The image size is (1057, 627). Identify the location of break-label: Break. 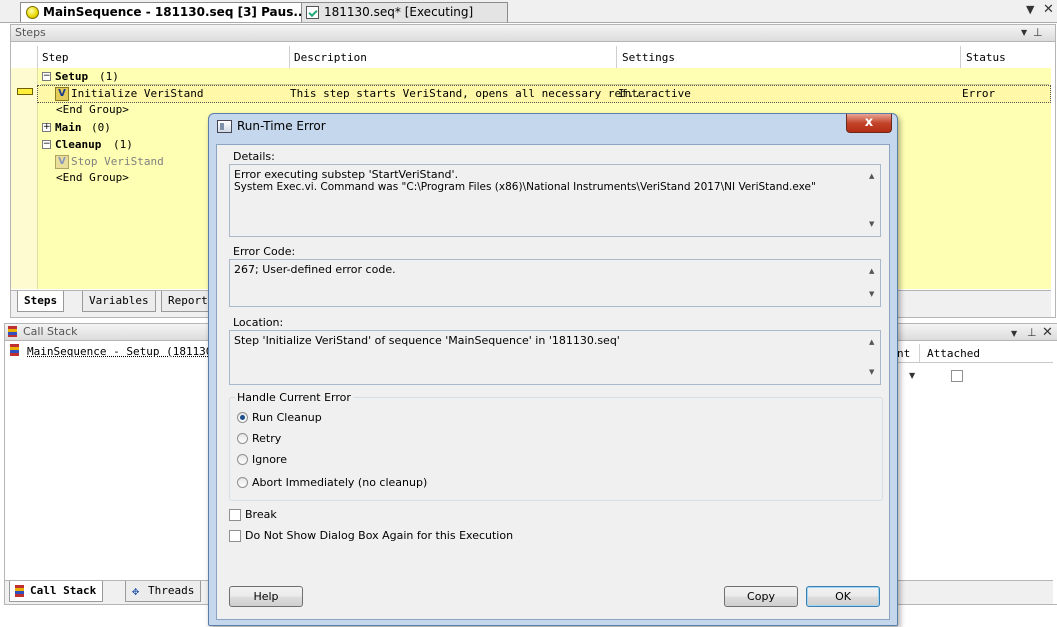
(261, 514).